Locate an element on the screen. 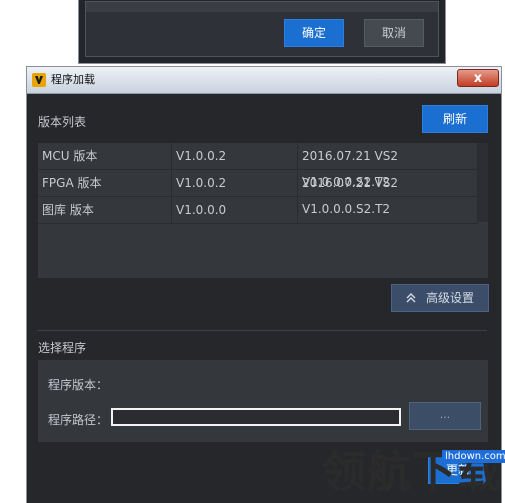 This screenshot has height=503, width=505. program-version-label: 程序版本： is located at coordinates (78, 385).